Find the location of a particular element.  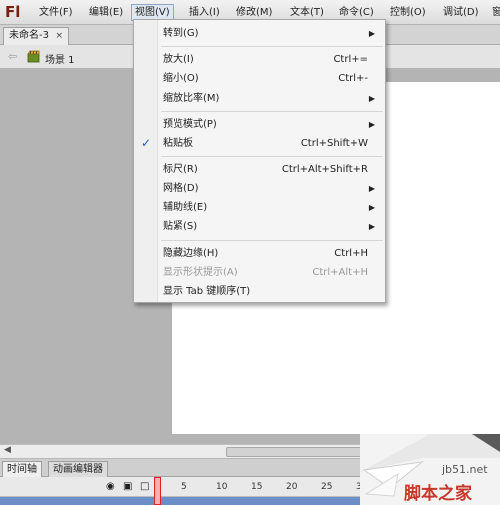

menu-item-label: 辅助线(E) is located at coordinates (185, 207).